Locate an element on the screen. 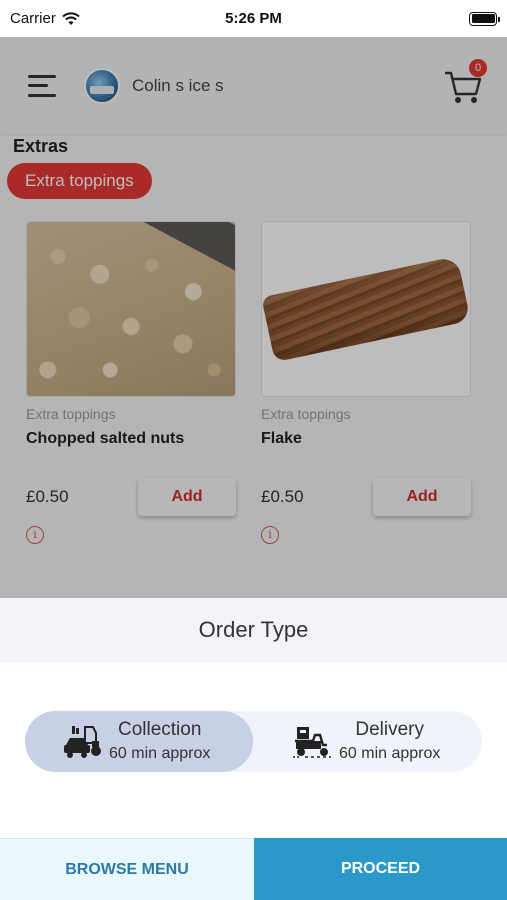 Image resolution: width=507 pixels, height=900 pixels. collection-text: Collection 60 min approx is located at coordinates (159, 742).